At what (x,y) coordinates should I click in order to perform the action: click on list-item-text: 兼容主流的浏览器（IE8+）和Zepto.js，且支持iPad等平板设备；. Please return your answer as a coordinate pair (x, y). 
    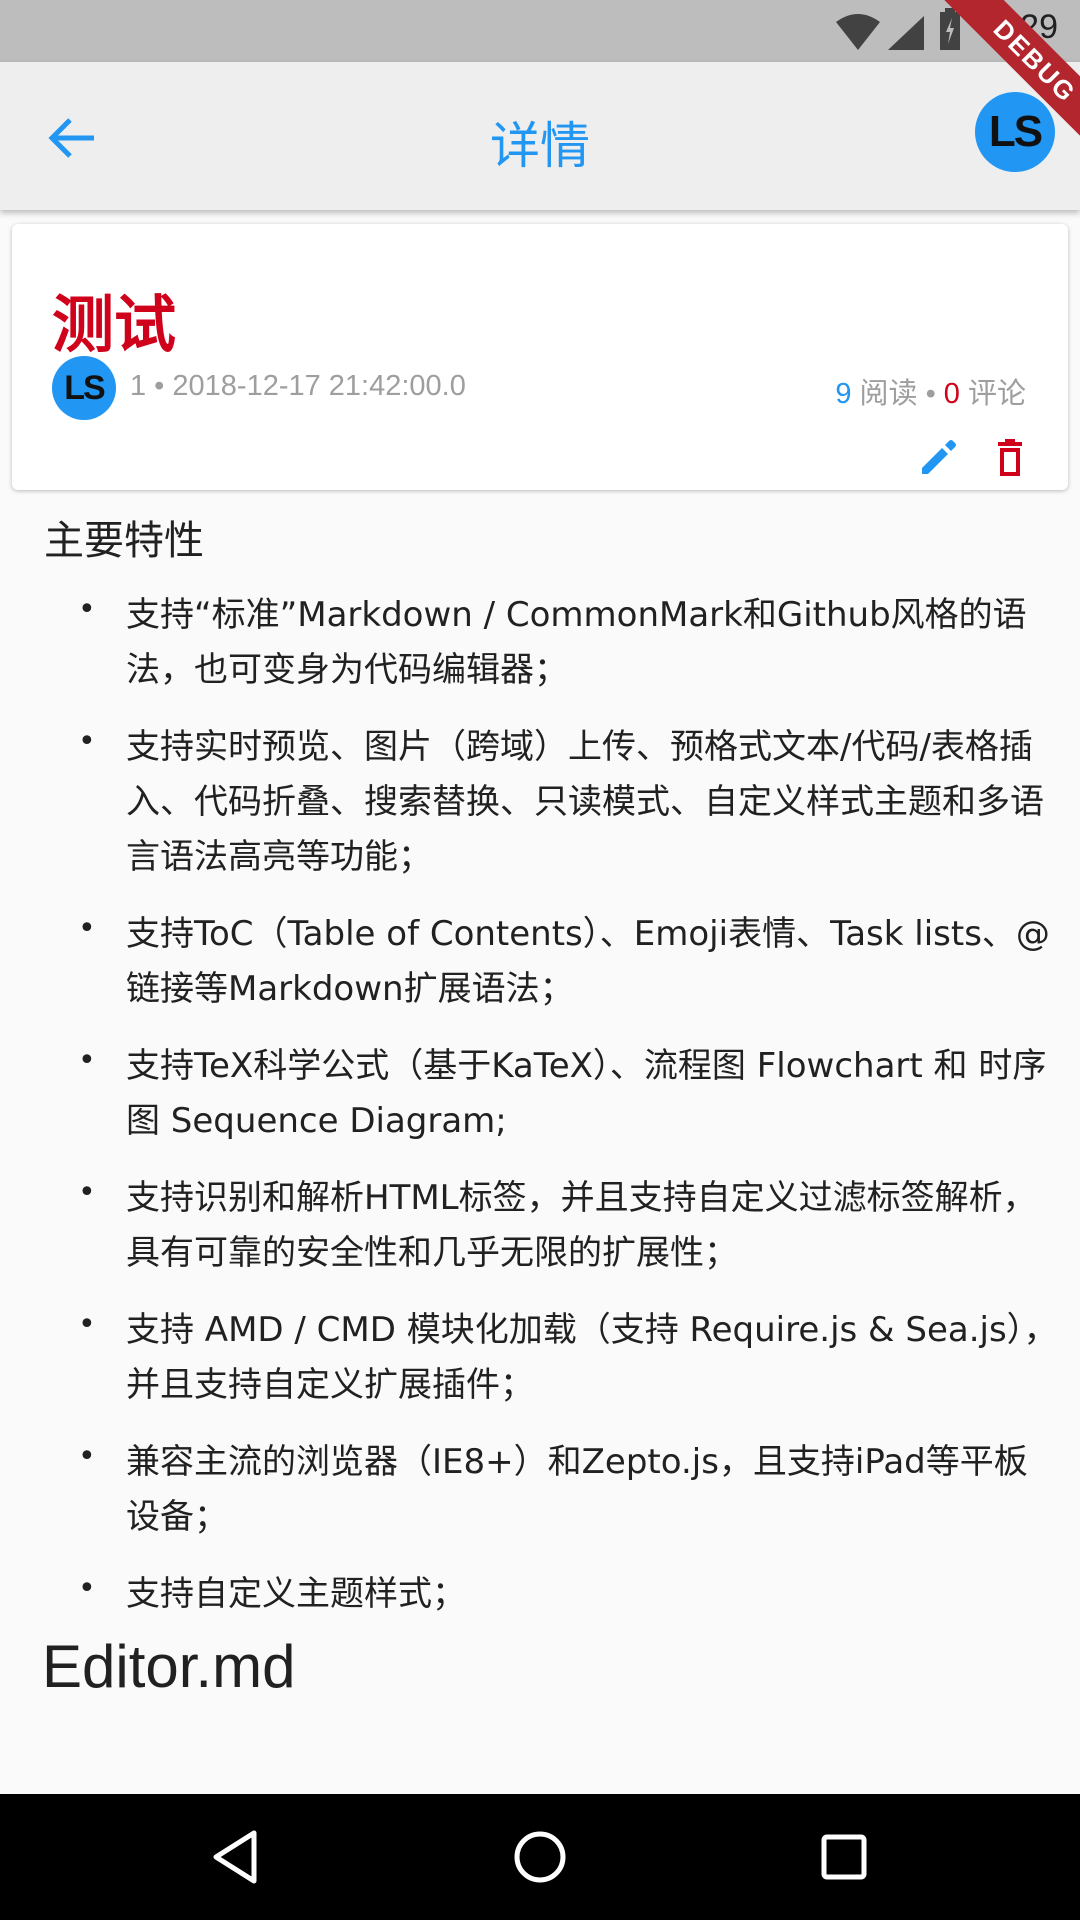
    Looking at the image, I should click on (577, 1489).